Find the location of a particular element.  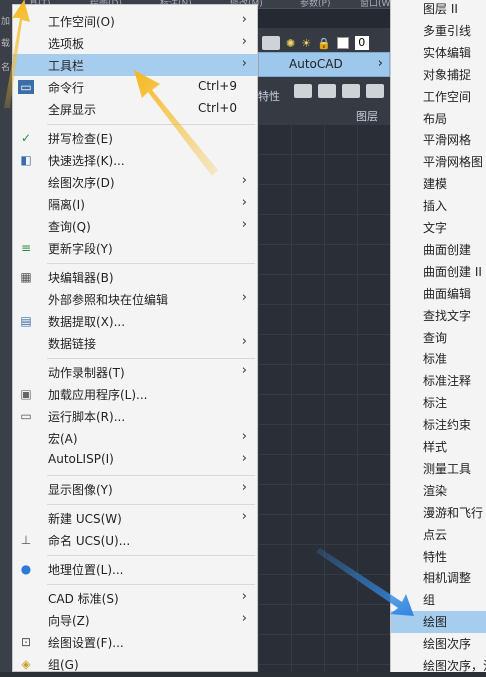

menu-item: 选项板 › is located at coordinates (135, 43).